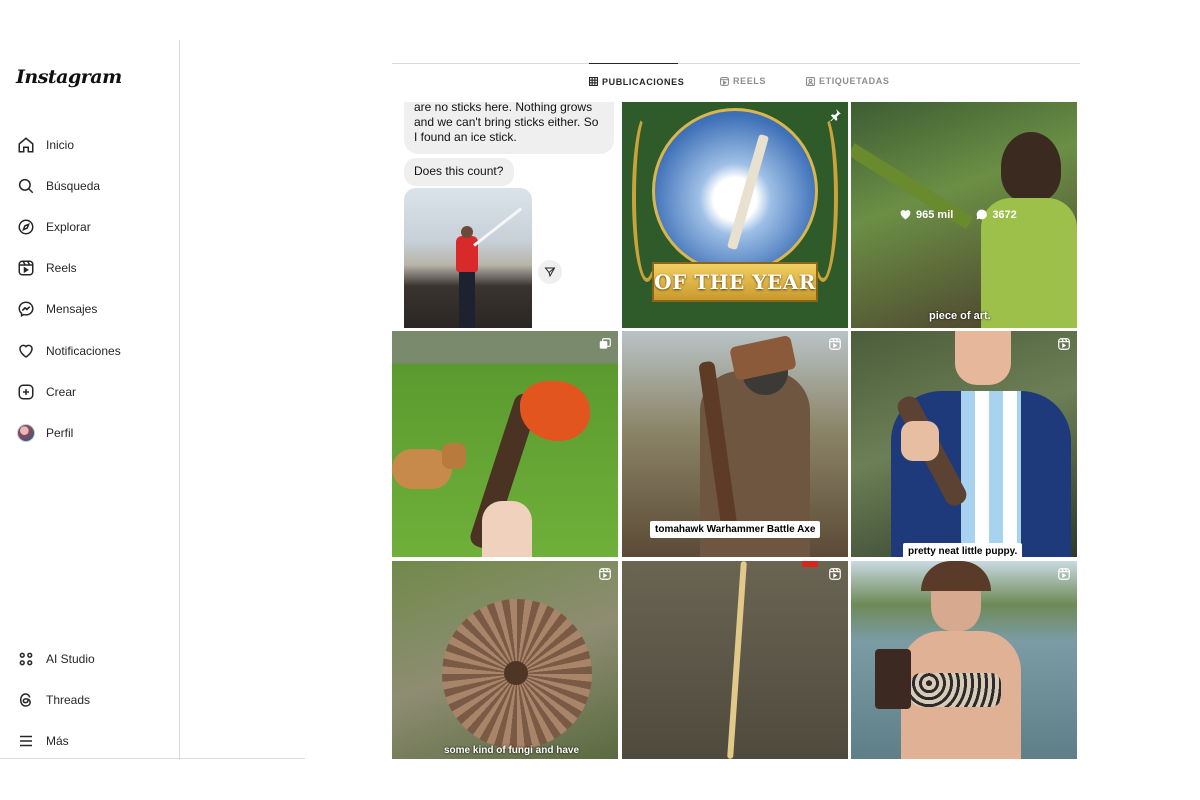  What do you see at coordinates (60, 432) in the screenshot?
I see `sidebar-item-label: Perfil` at bounding box center [60, 432].